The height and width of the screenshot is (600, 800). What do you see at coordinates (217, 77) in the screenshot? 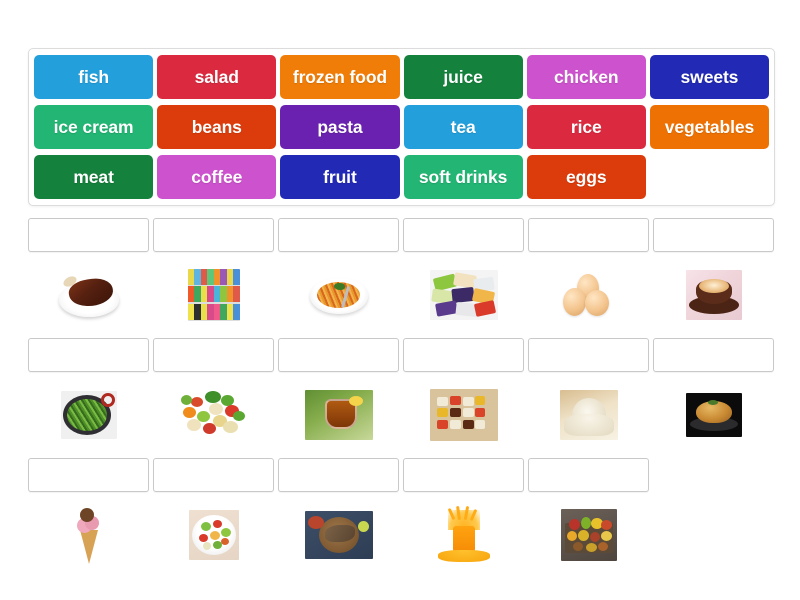
I see `word-tile-salad: salad` at bounding box center [217, 77].